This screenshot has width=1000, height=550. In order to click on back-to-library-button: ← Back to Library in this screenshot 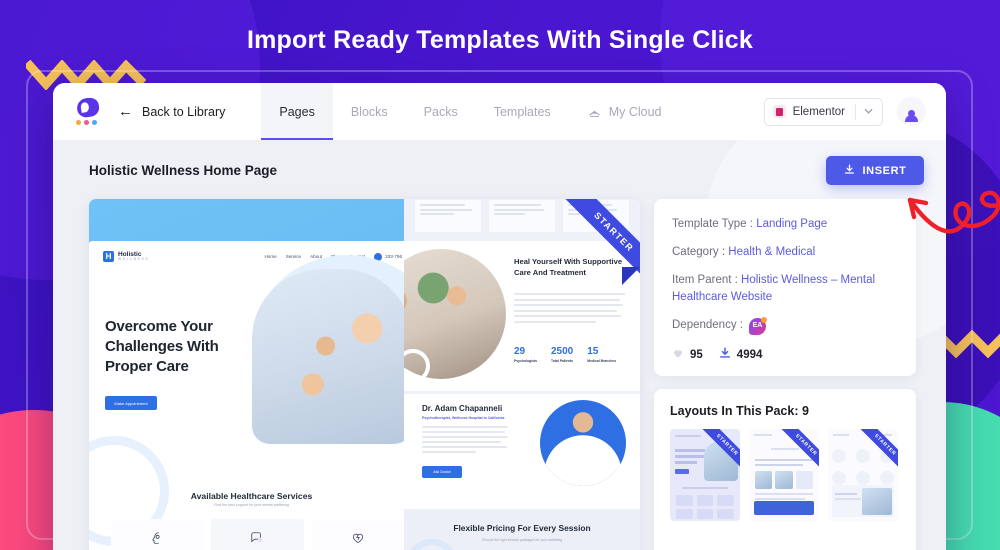, I will do `click(171, 111)`.